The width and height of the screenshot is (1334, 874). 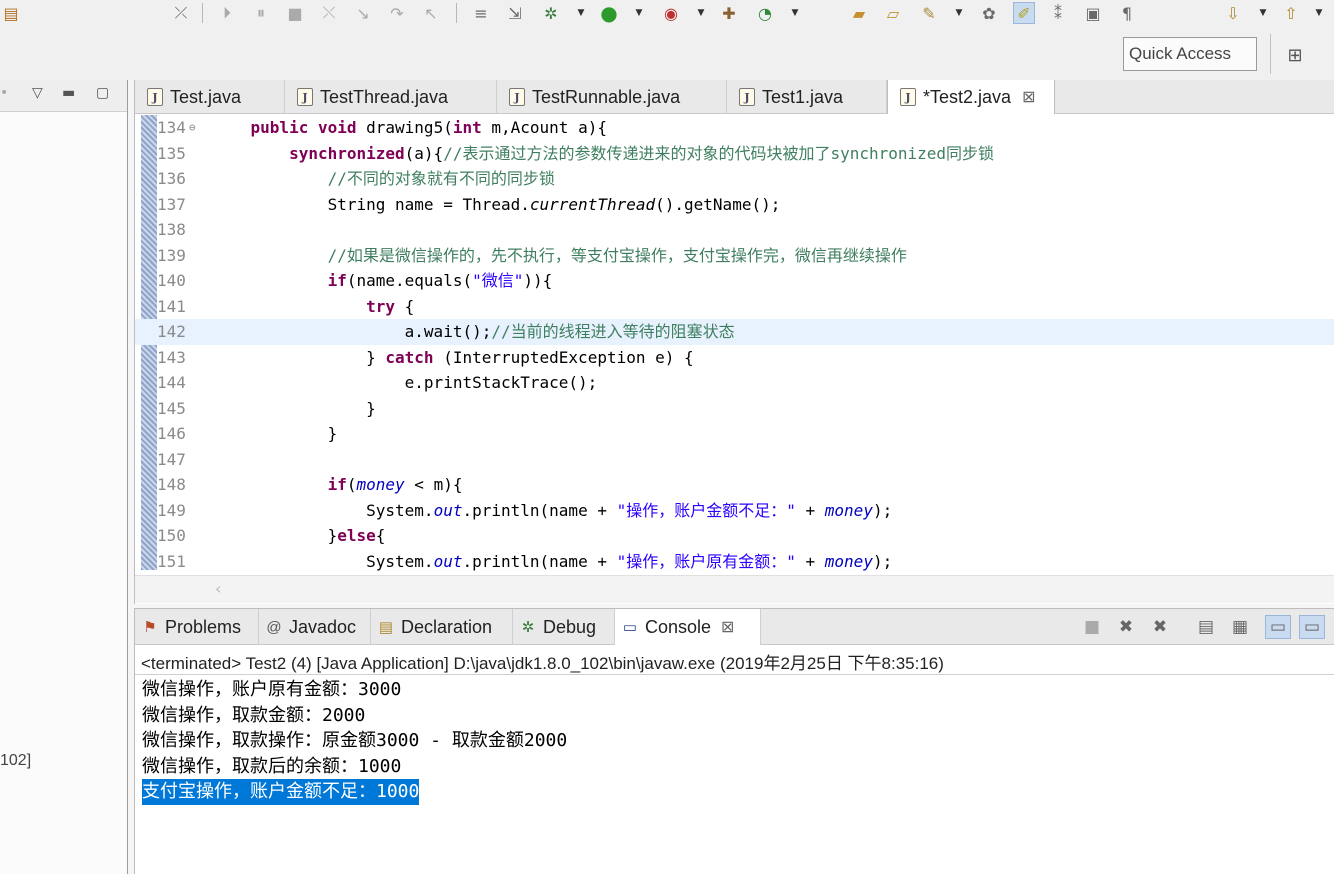 What do you see at coordinates (859, 13) in the screenshot?
I see `open-type-icon: ▰` at bounding box center [859, 13].